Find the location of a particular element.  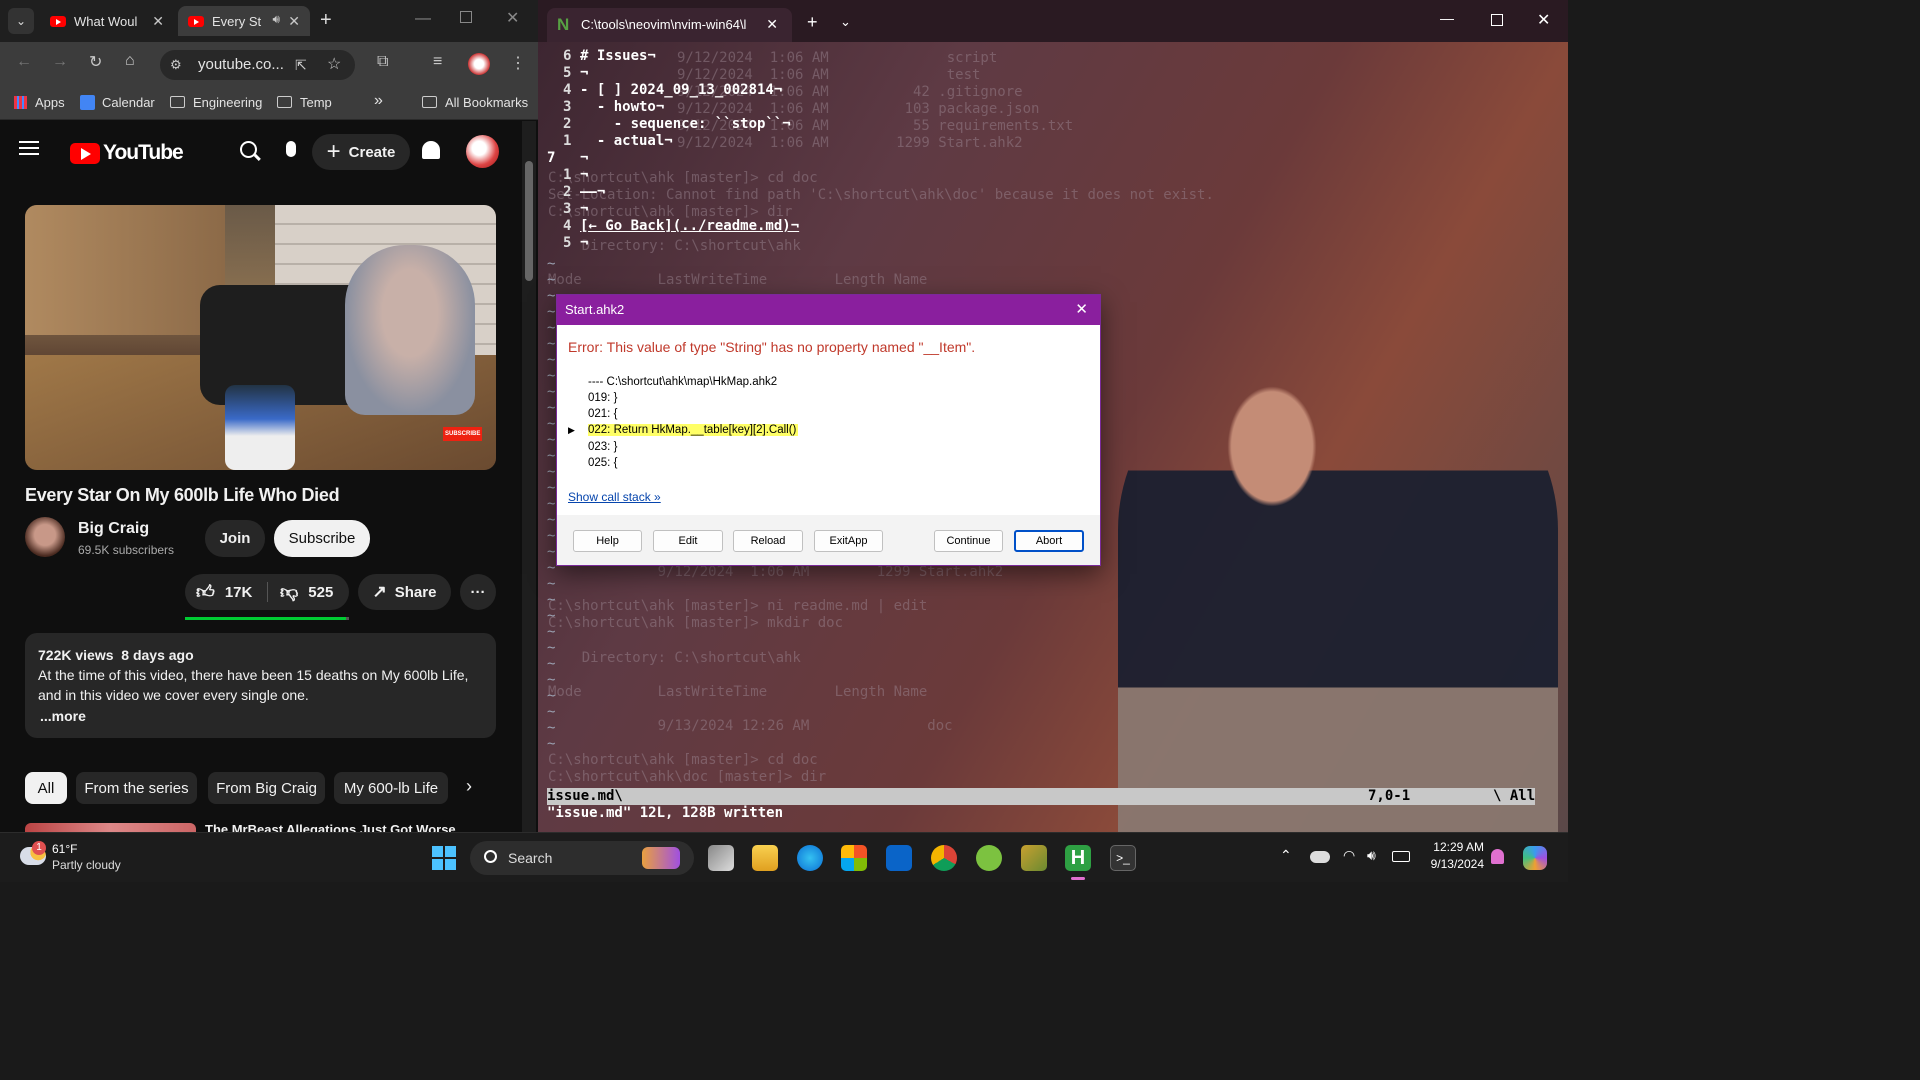

task-view-icon is located at coordinates (721, 858).